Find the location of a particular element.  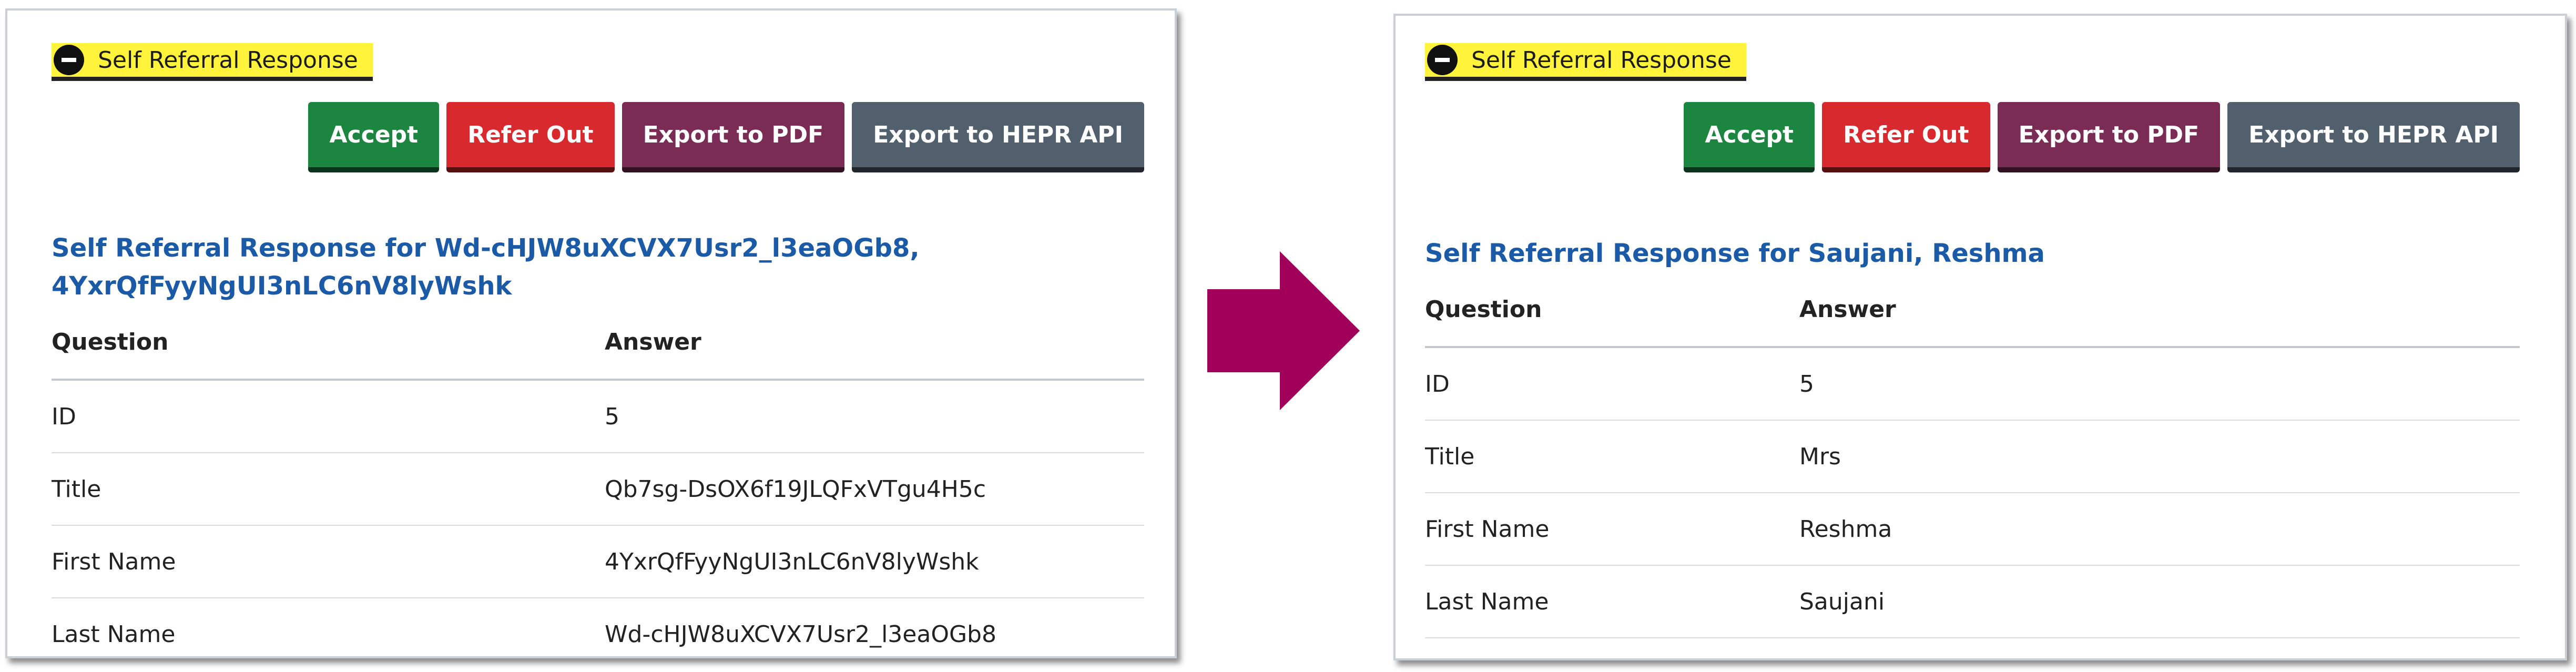

table-row: First Name 4YxrQfFyyNgUI3nLC6nV8lyWshk is located at coordinates (598, 561).